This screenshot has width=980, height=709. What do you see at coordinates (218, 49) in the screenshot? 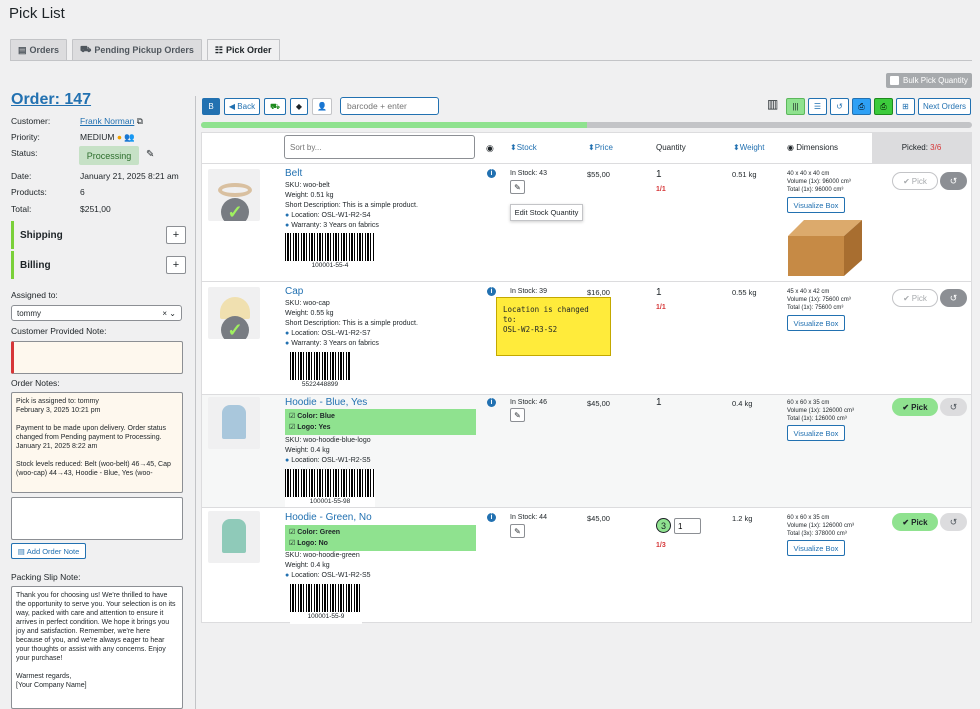
I see `checklist-icon: ☷` at bounding box center [218, 49].